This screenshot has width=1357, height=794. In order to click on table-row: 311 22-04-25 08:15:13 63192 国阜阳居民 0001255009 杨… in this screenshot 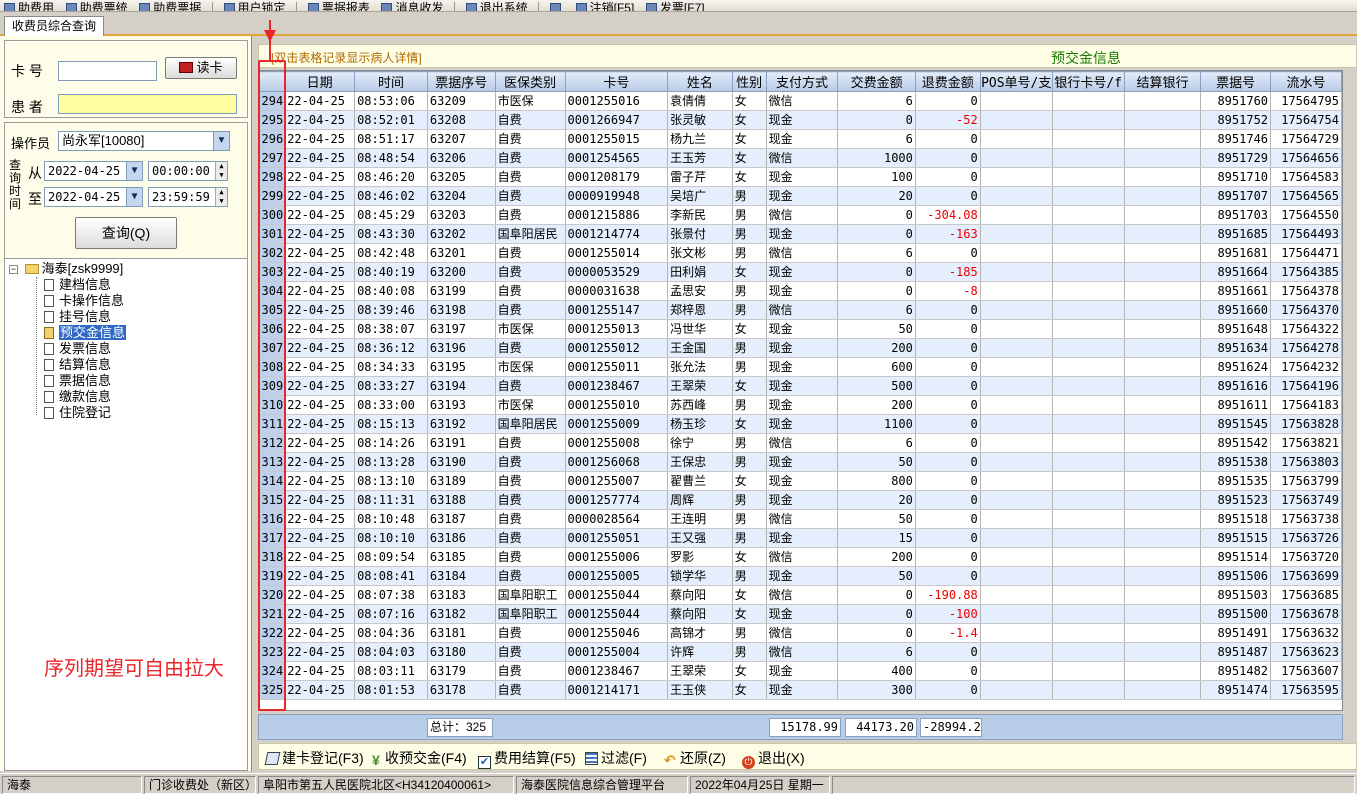, I will do `click(800, 424)`.